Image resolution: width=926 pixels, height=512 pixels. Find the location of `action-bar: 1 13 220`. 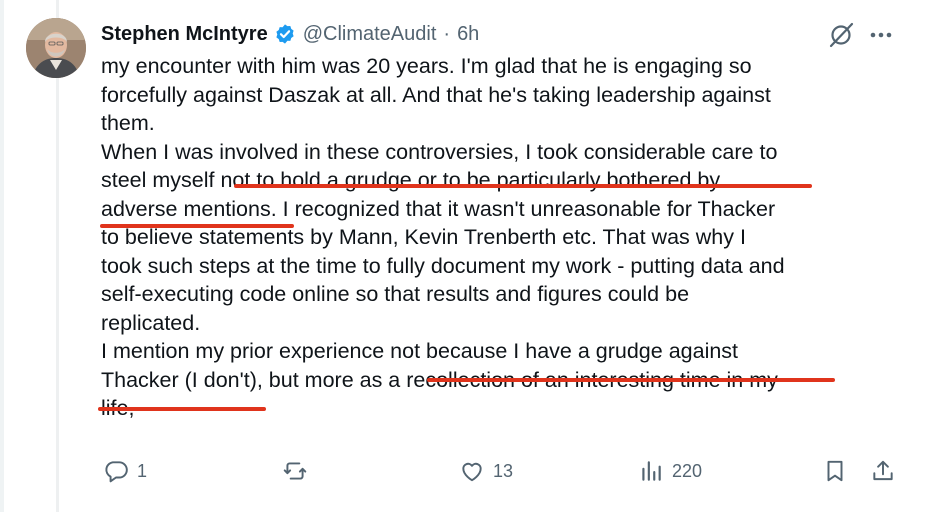

action-bar: 1 13 220 is located at coordinates (463, 474).